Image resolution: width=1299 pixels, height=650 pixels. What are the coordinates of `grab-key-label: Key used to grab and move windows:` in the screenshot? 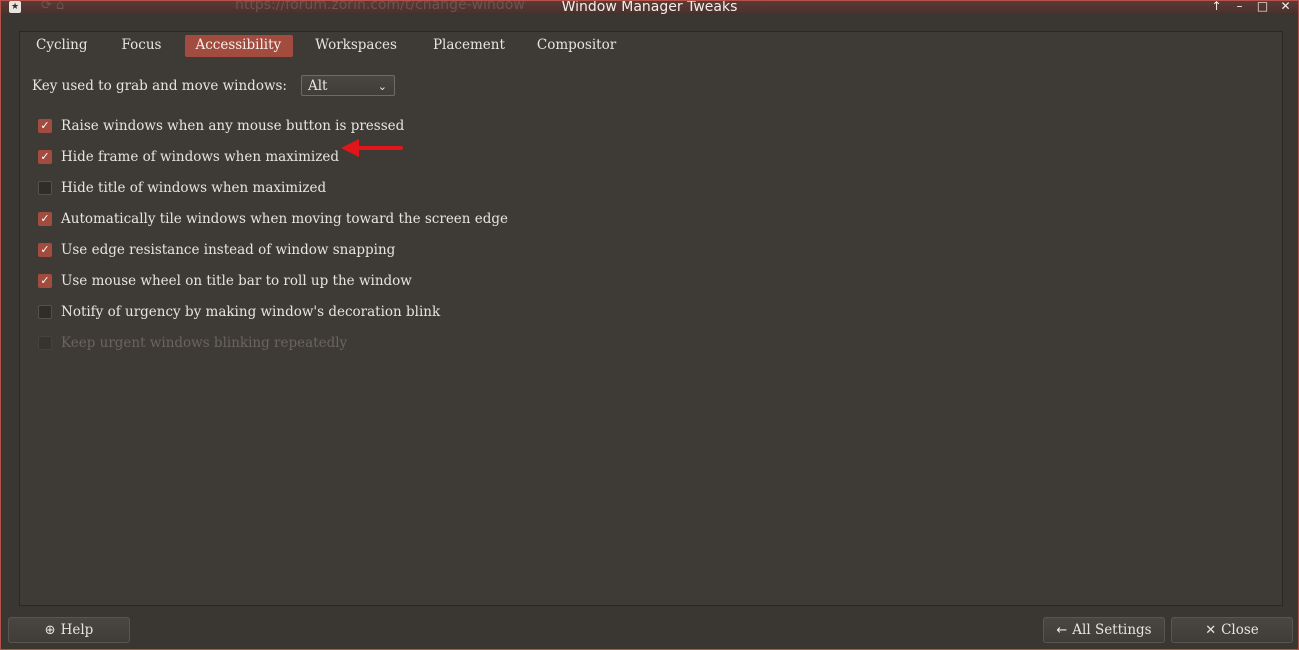 It's located at (159, 85).